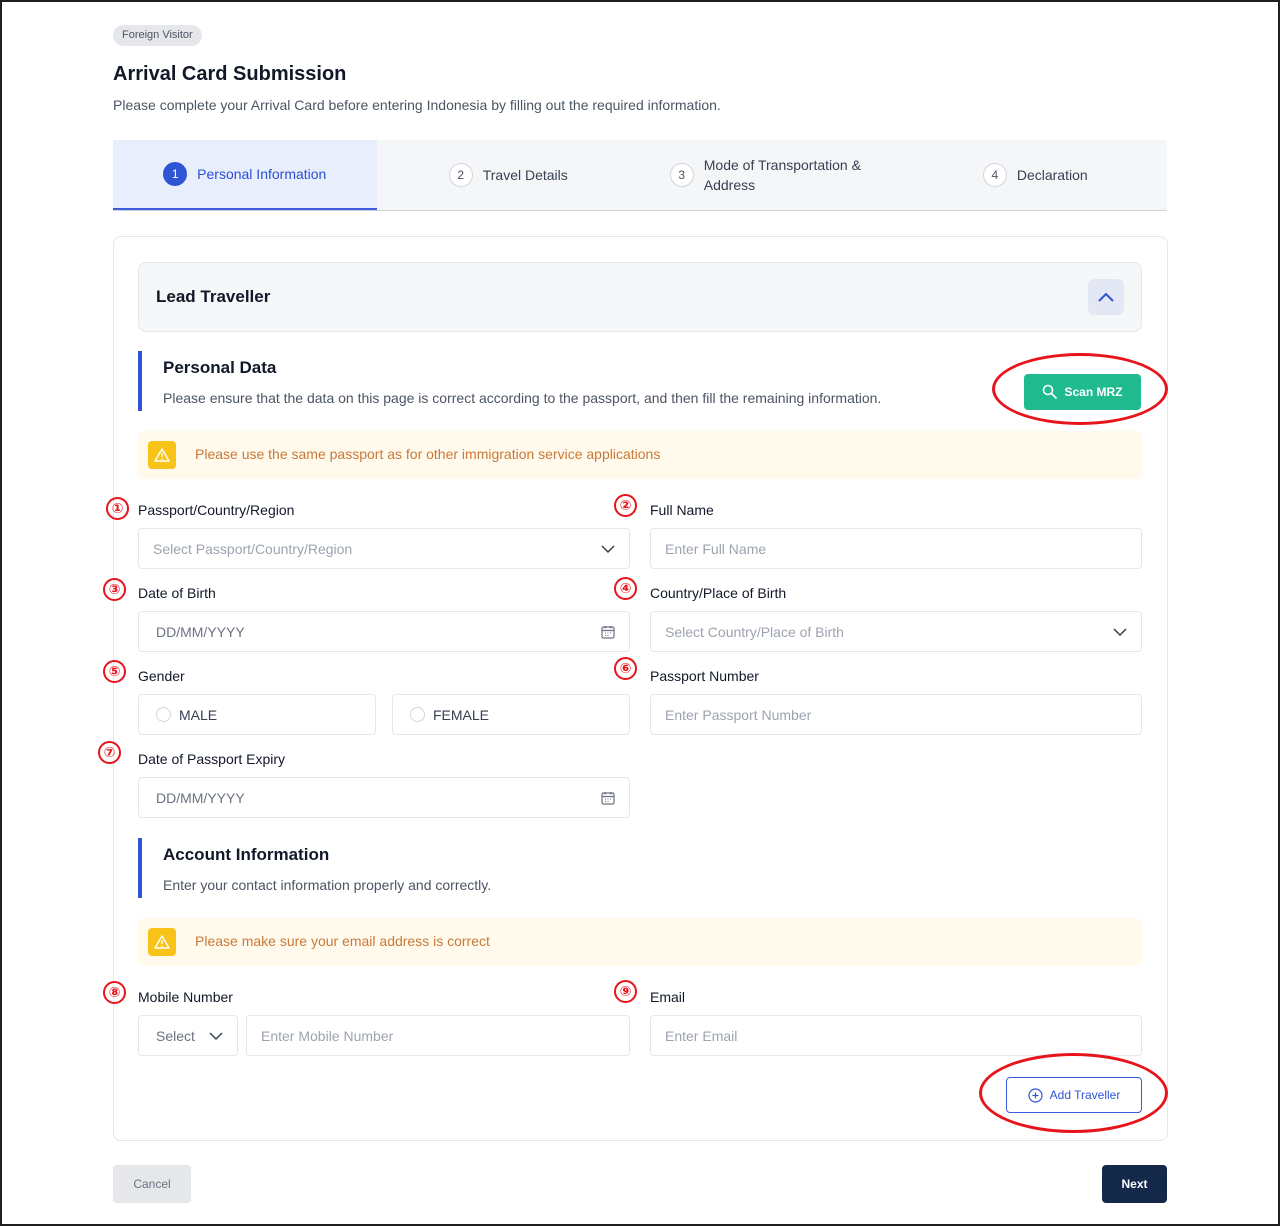 Image resolution: width=1280 pixels, height=1226 pixels. I want to click on account-info-title: Account Information, so click(246, 854).